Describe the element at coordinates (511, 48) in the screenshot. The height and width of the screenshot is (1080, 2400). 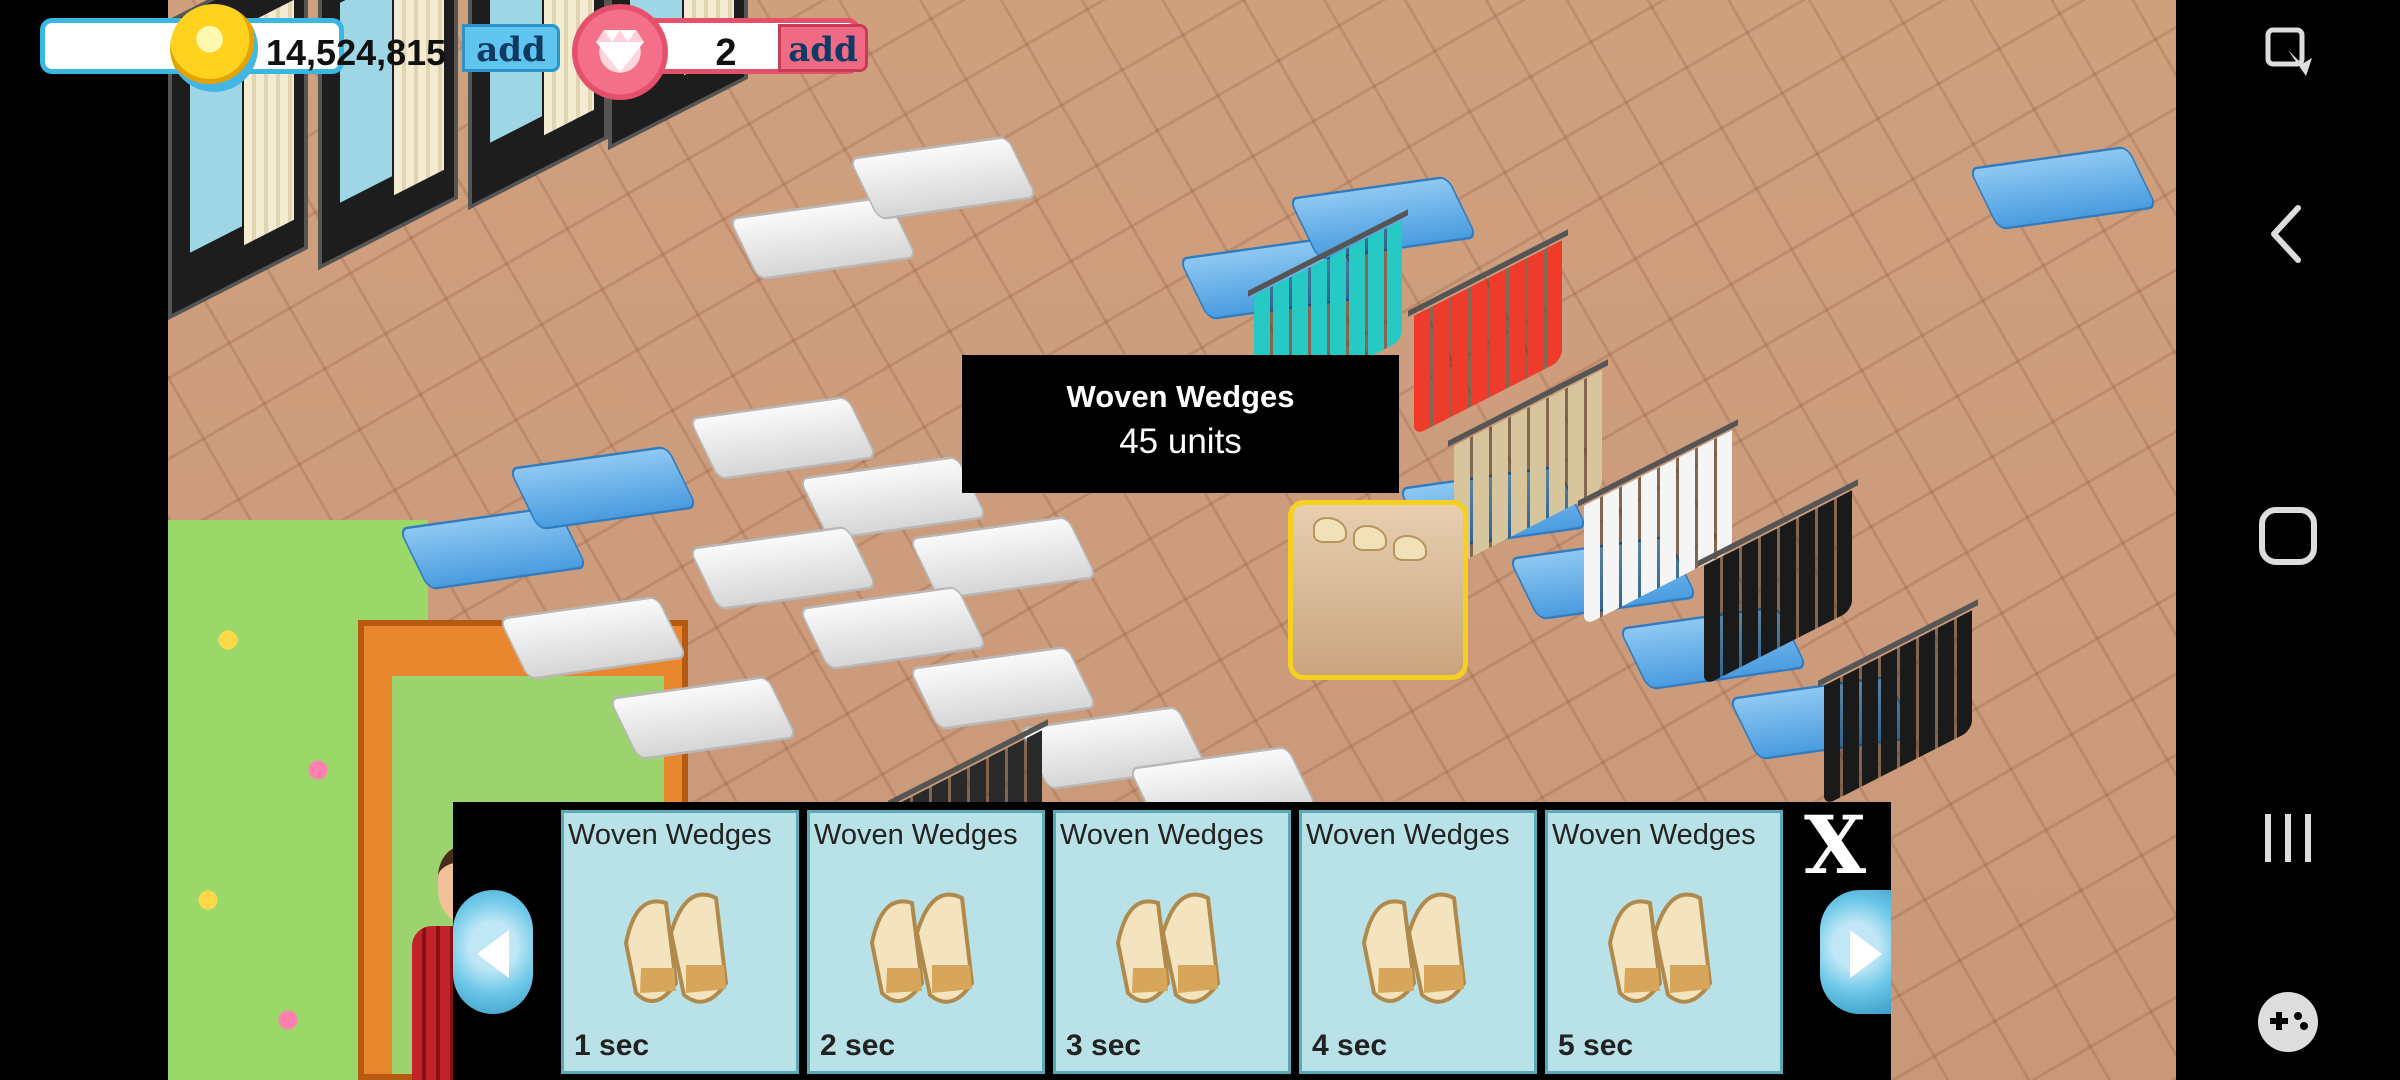
I see `add-coins-button: add` at that location.